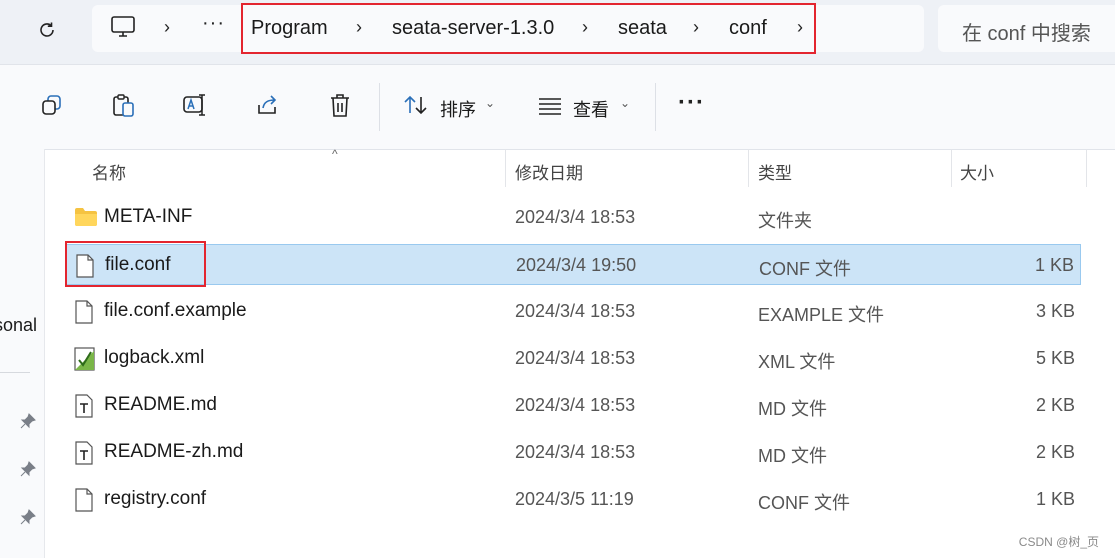 This screenshot has width=1115, height=558. Describe the element at coordinates (173, 452) in the screenshot. I see `file-name: README-zh.md` at that location.